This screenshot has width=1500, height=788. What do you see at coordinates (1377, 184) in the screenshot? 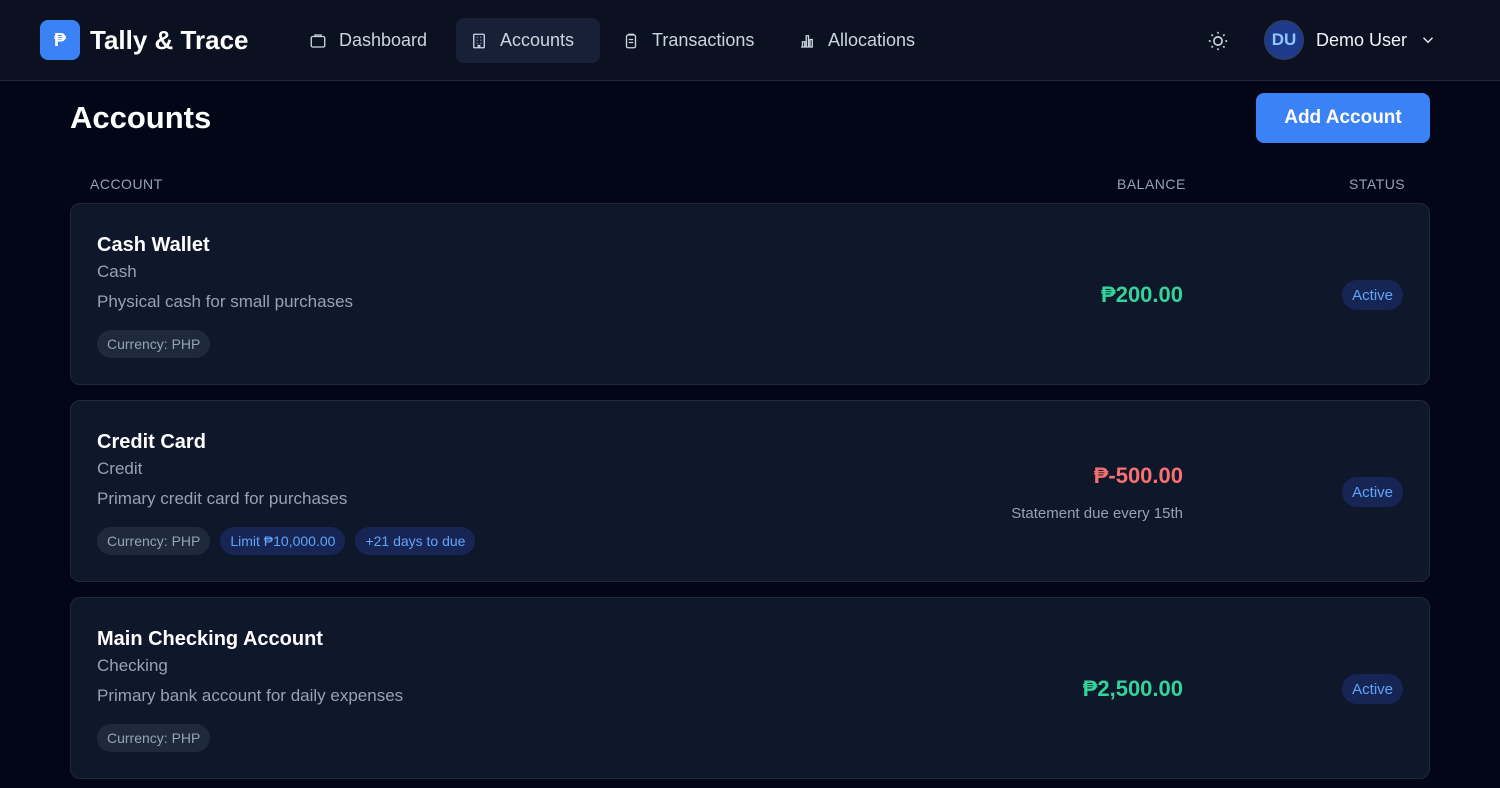
I see `column-header-status: STATUS` at bounding box center [1377, 184].